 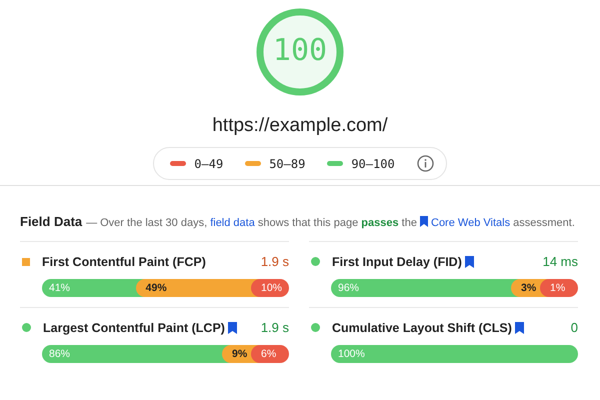 What do you see at coordinates (270, 354) in the screenshot?
I see `distribution-segment: 6%` at bounding box center [270, 354].